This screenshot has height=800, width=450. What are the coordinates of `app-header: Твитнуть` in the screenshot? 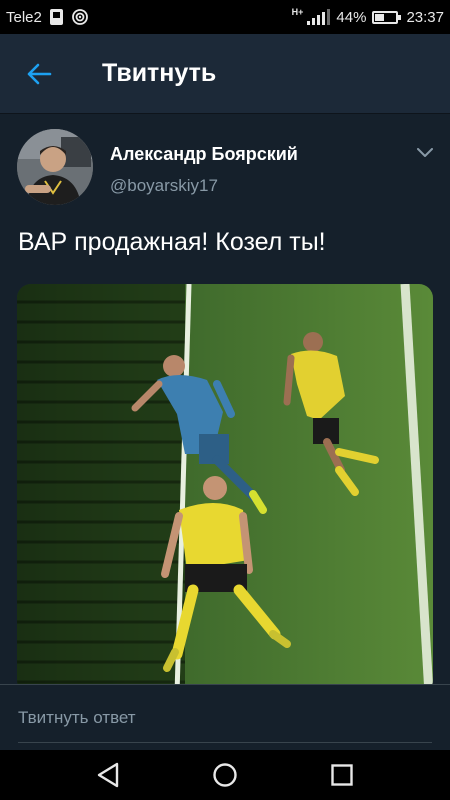 It's located at (225, 74).